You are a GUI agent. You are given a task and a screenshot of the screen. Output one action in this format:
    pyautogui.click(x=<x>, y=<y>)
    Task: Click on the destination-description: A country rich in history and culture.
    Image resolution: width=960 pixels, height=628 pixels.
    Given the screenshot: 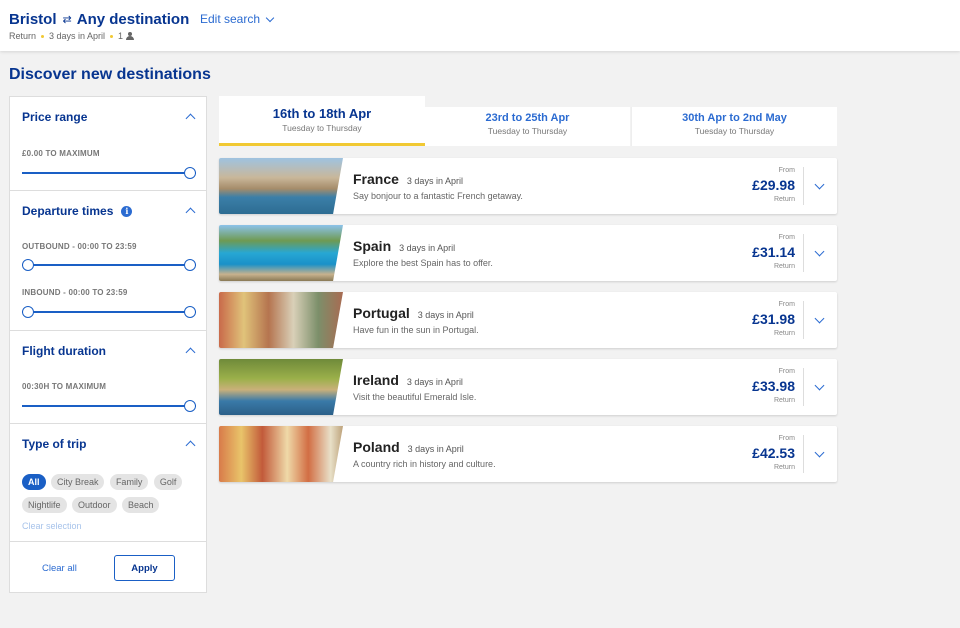 What is the action you would take?
    pyautogui.click(x=424, y=464)
    